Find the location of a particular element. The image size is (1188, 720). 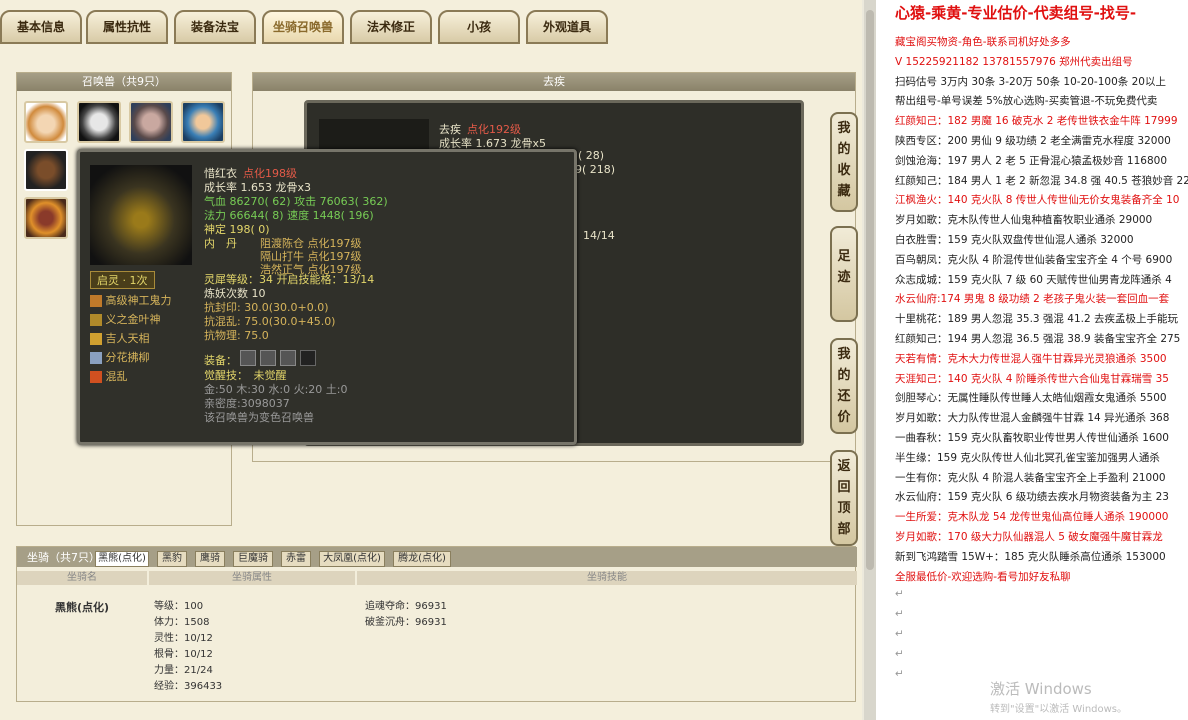

mount-tab: 黑熊(点化) is located at coordinates (122, 559).